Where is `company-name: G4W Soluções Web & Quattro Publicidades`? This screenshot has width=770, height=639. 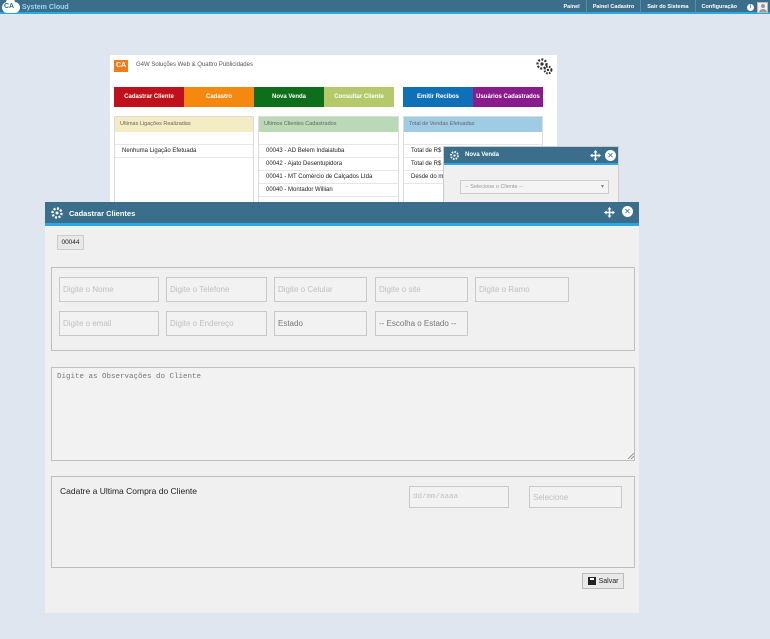
company-name: G4W Soluções Web & Quattro Publicidades is located at coordinates (194, 65).